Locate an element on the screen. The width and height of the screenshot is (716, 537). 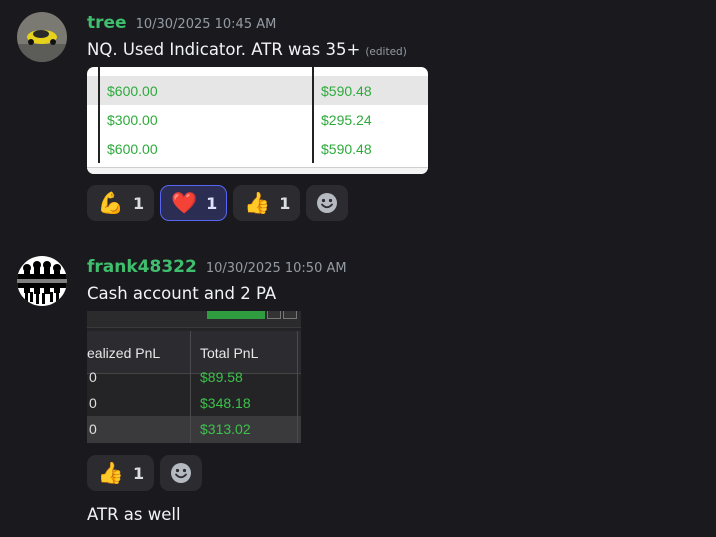
table-row: 0 $89.58 is located at coordinates (194, 377).